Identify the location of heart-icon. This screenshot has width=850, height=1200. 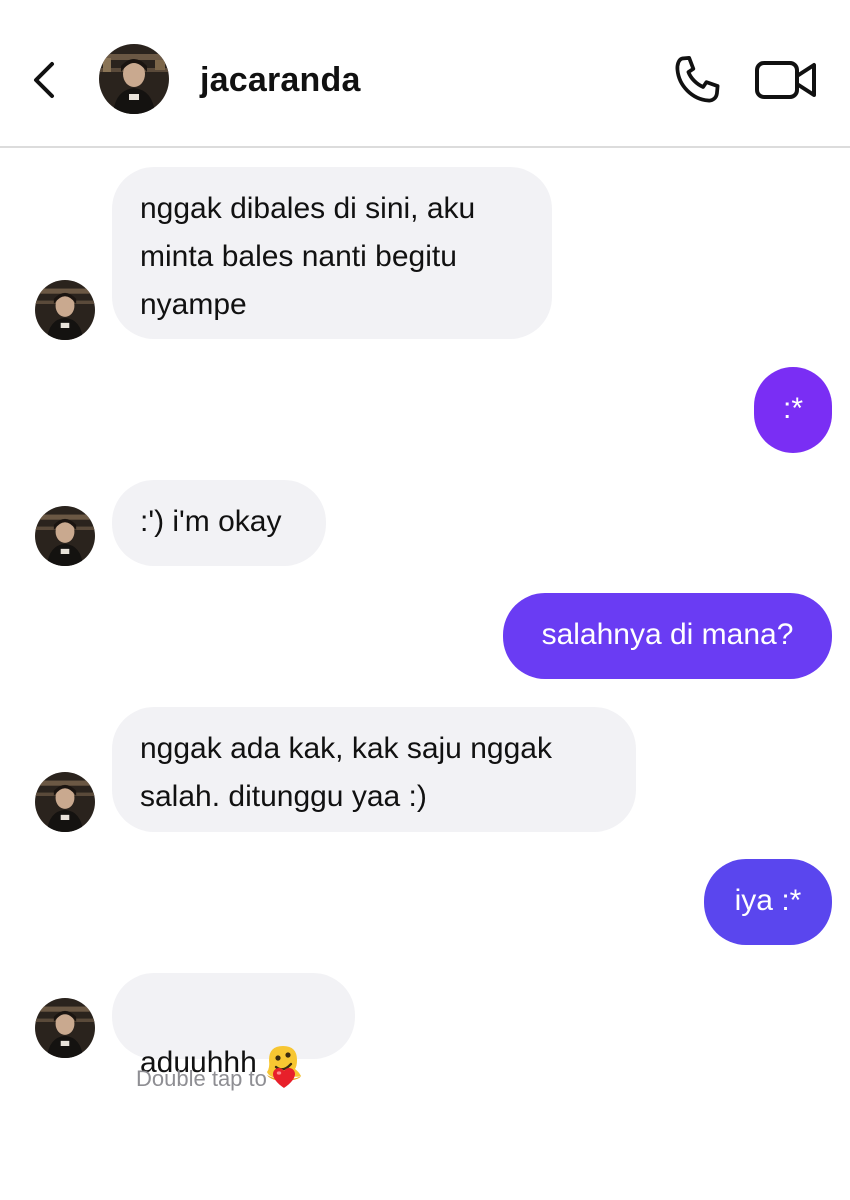
(284, 1082).